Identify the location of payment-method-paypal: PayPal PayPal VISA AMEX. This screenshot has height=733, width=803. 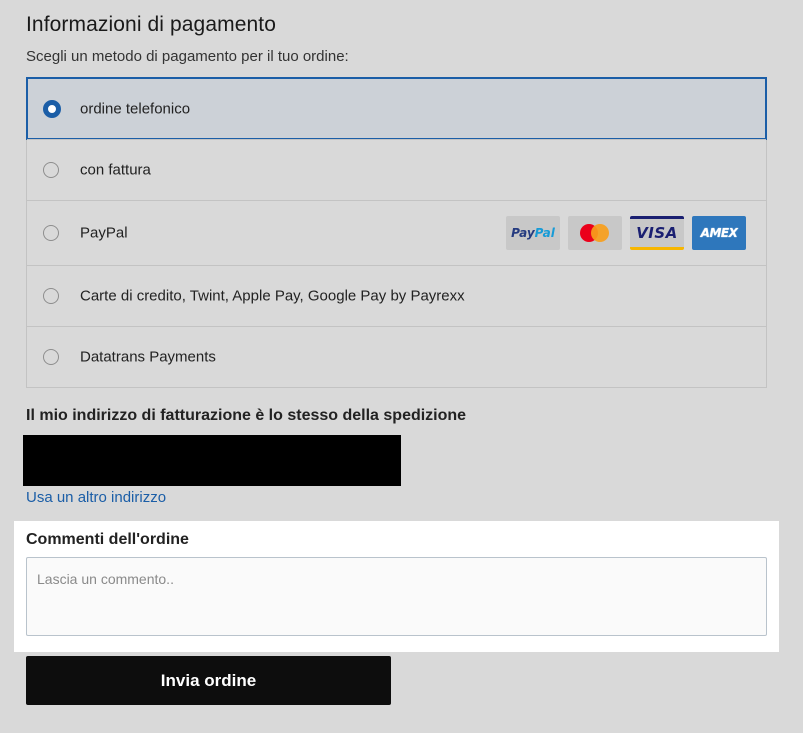
(396, 232).